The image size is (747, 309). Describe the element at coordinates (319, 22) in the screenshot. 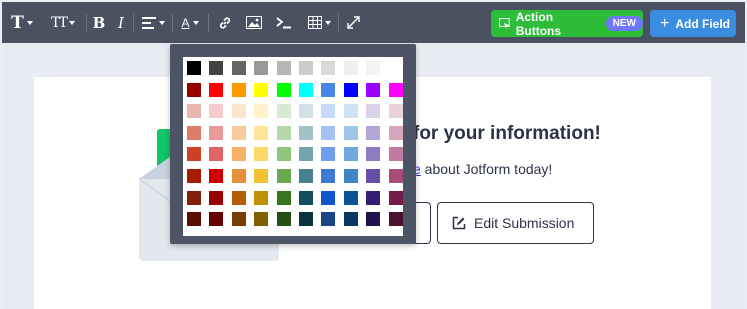

I see `table-dropdown` at that location.